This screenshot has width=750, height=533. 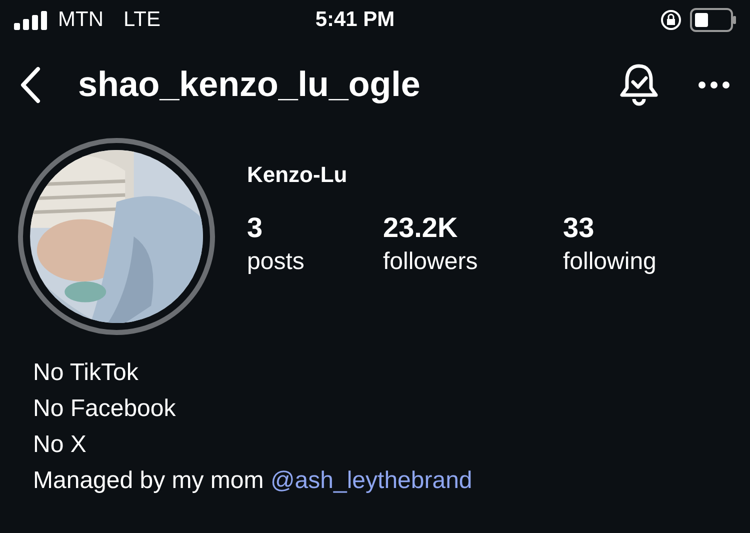 I want to click on more-icon, so click(x=714, y=85).